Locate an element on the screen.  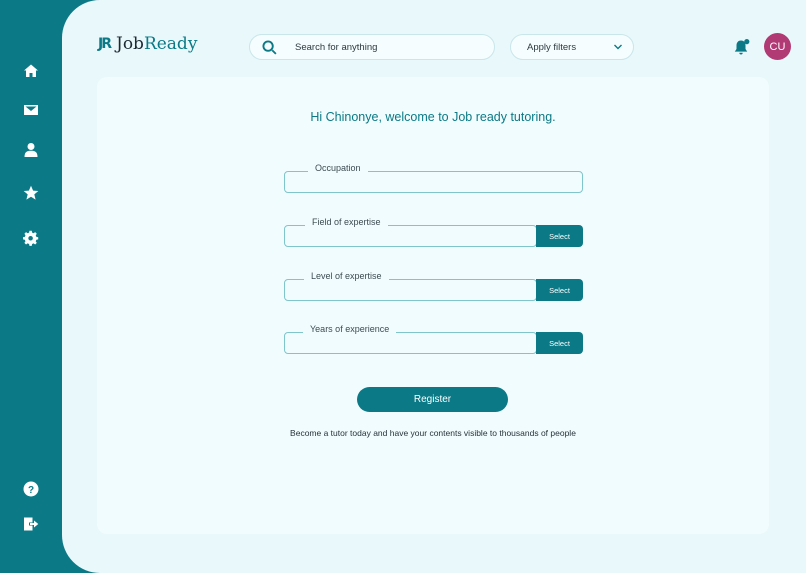
field-of-expertise-select-button: Select is located at coordinates (559, 236).